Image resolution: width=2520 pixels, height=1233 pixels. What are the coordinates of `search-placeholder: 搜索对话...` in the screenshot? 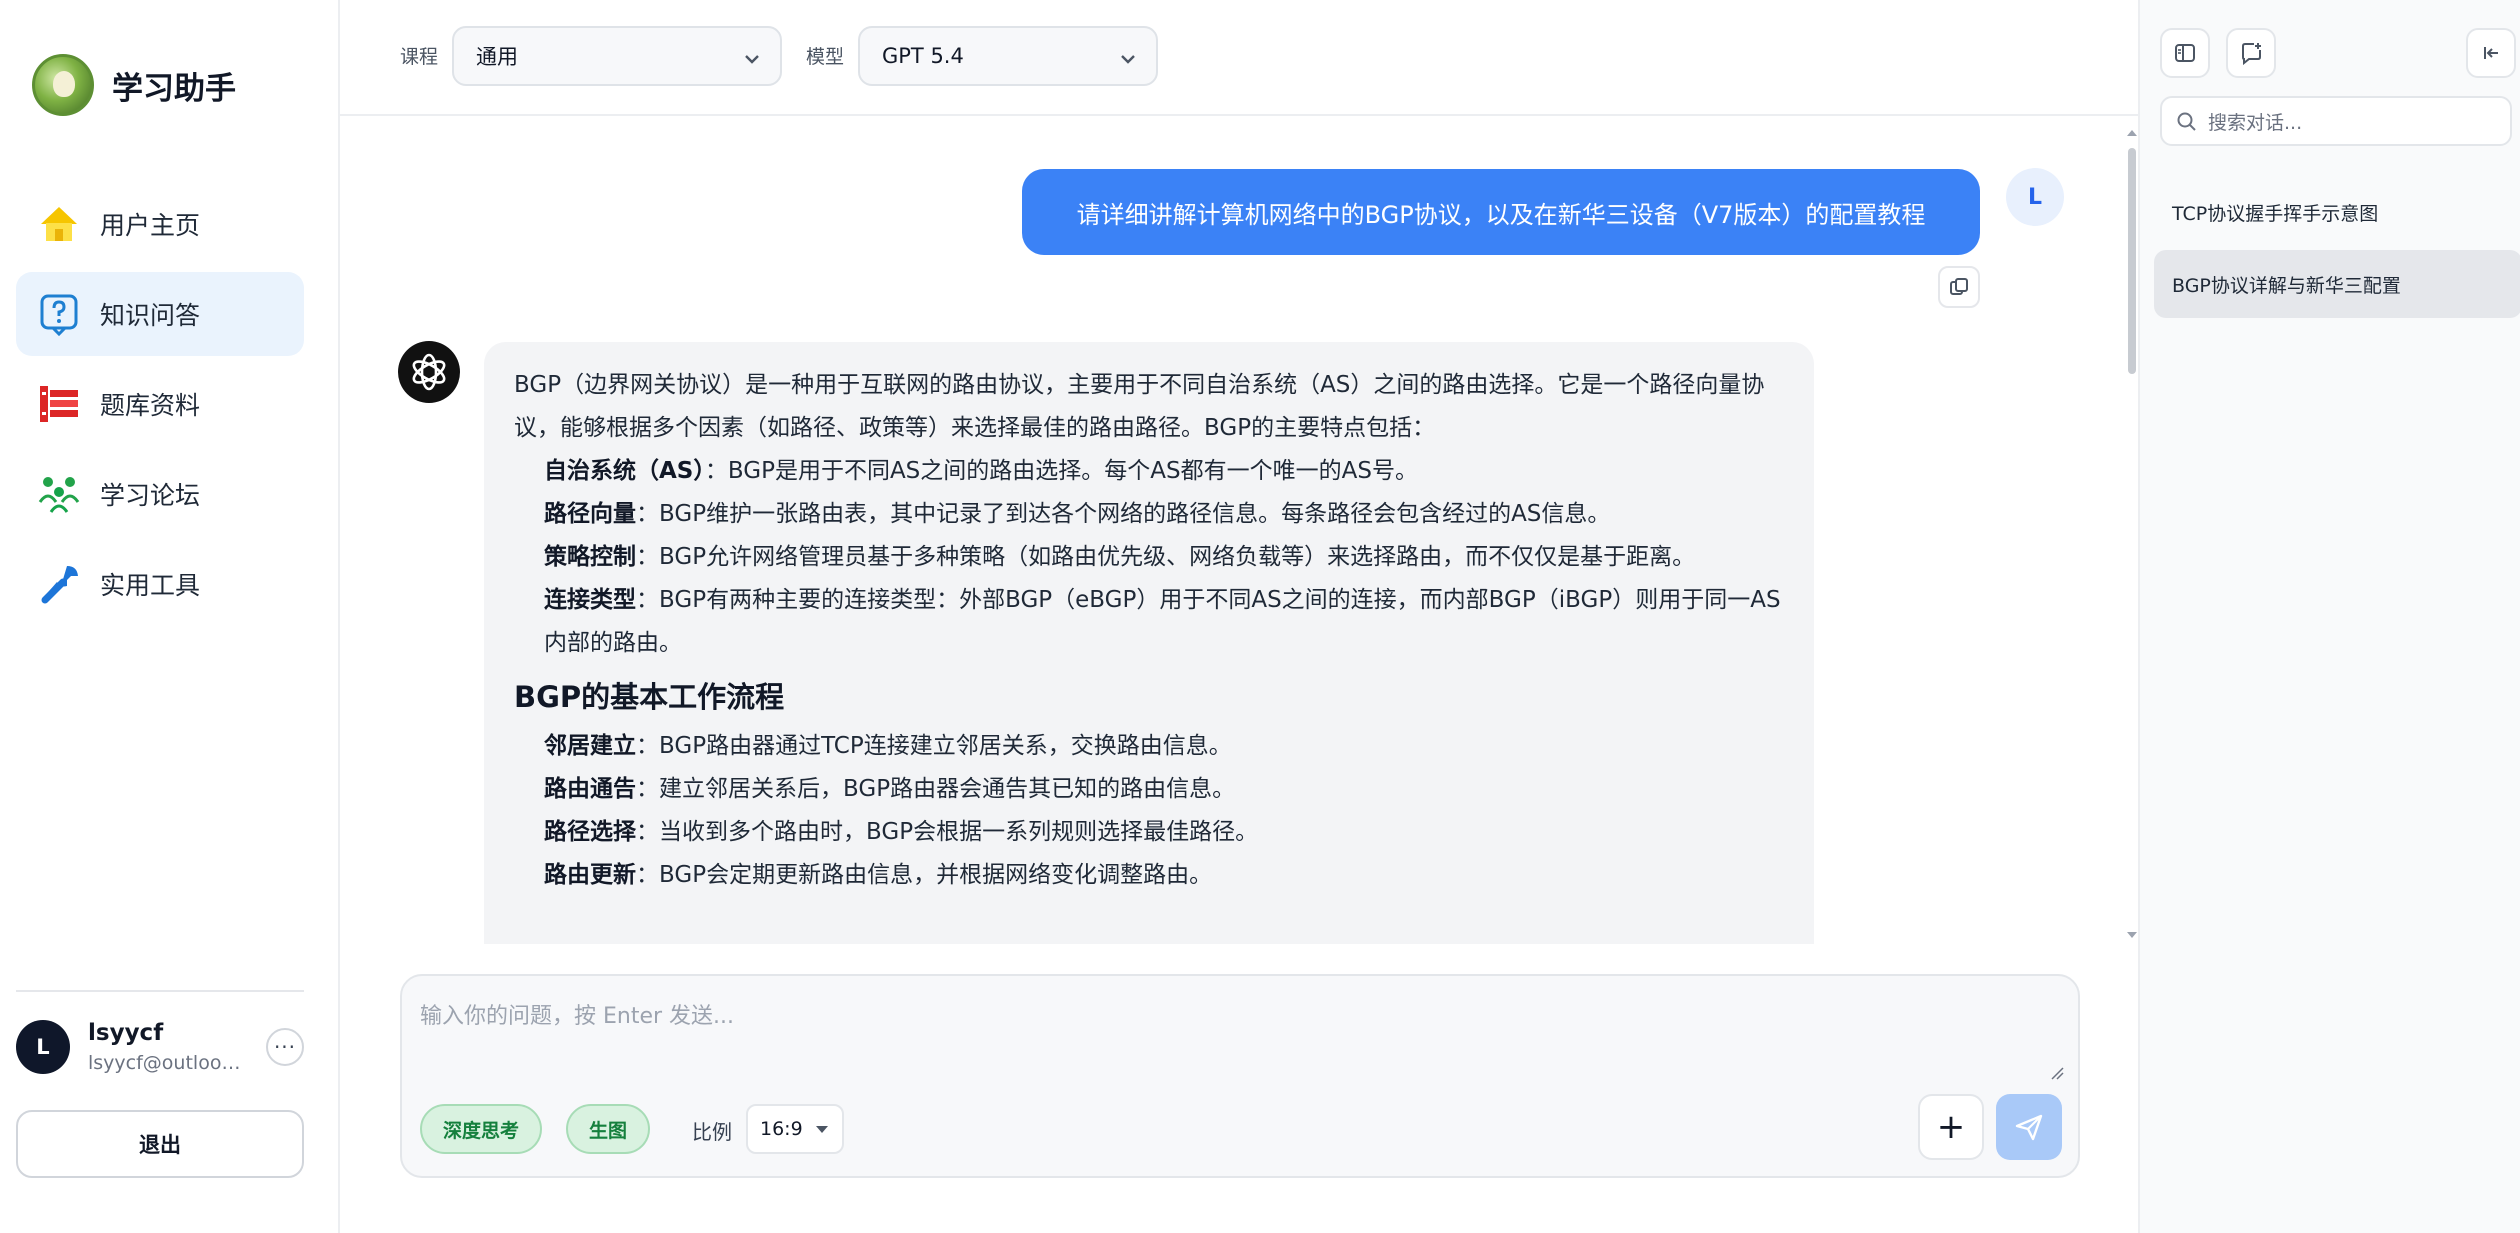 It's located at (2255, 122).